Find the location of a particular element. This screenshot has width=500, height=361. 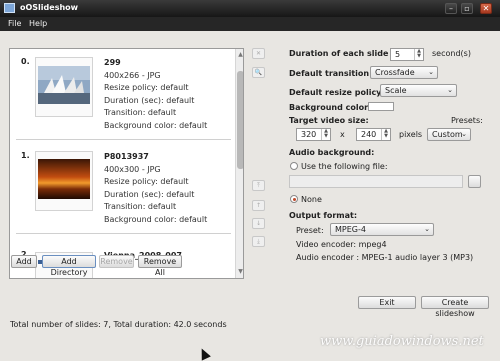

menu-bar: File Help is located at coordinates (250, 24).